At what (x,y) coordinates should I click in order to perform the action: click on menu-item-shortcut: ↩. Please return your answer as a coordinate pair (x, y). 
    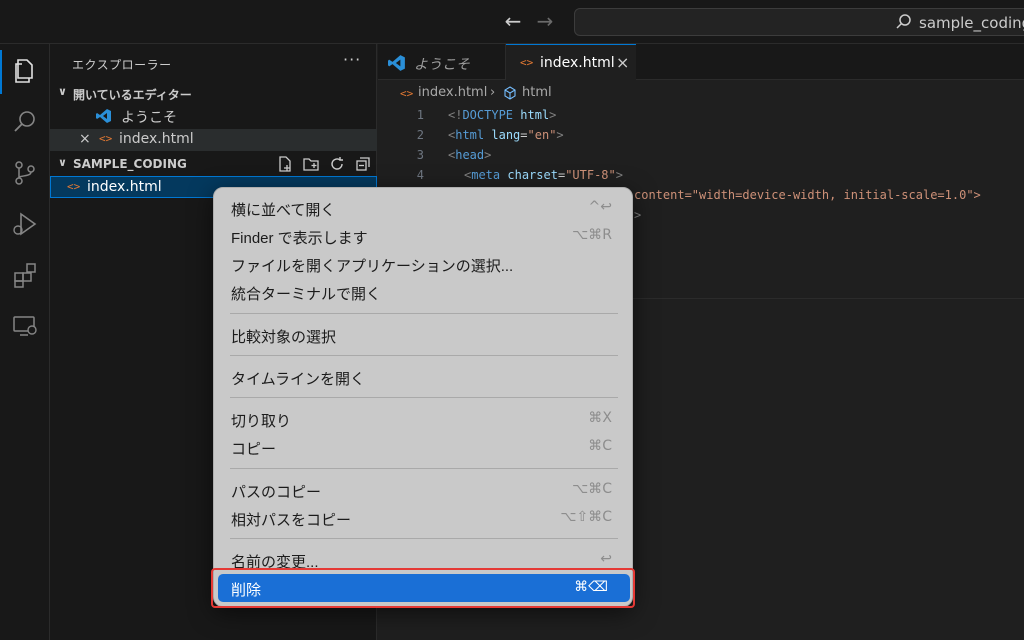
    Looking at the image, I should click on (606, 559).